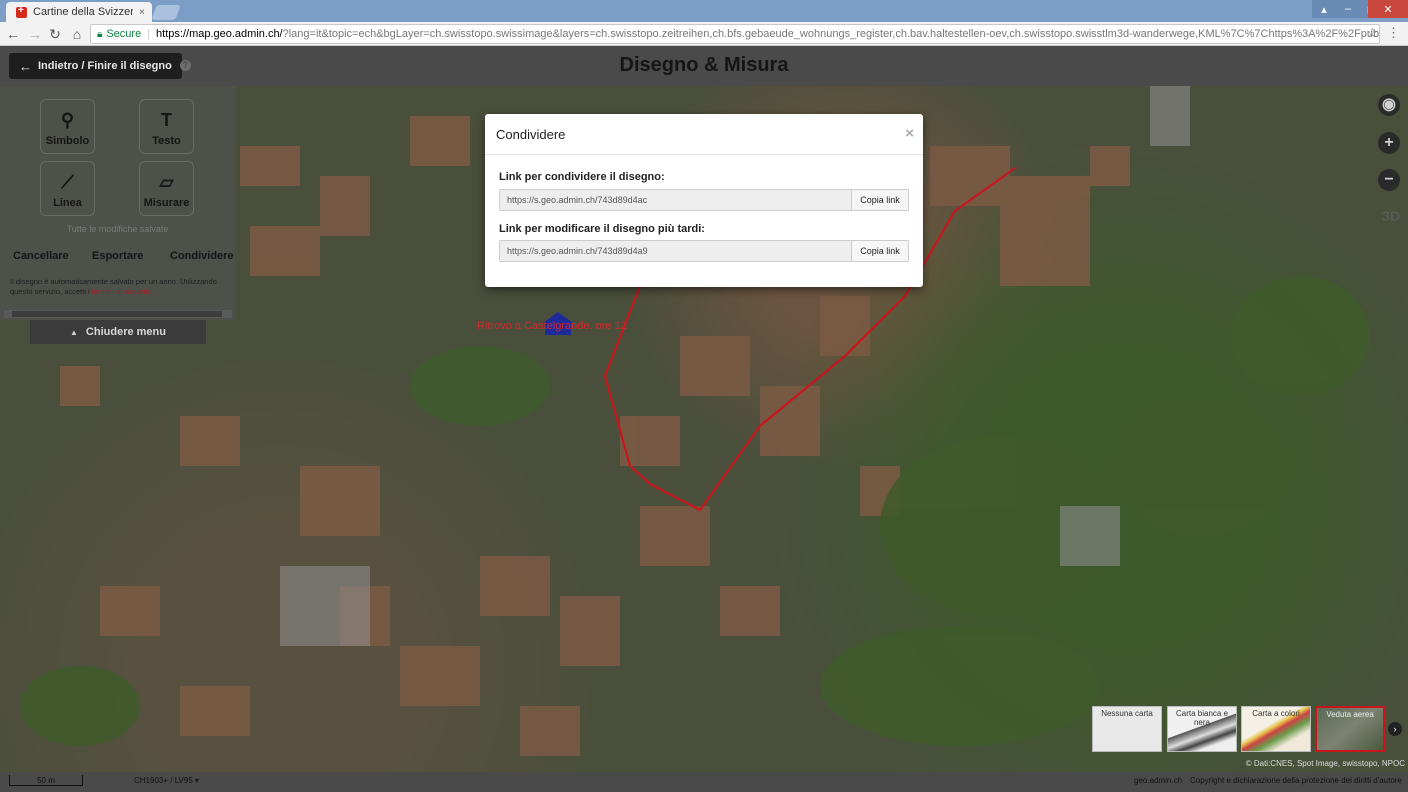 This screenshot has height=792, width=1408. I want to click on window-close-icon: ✕, so click(1388, 9).